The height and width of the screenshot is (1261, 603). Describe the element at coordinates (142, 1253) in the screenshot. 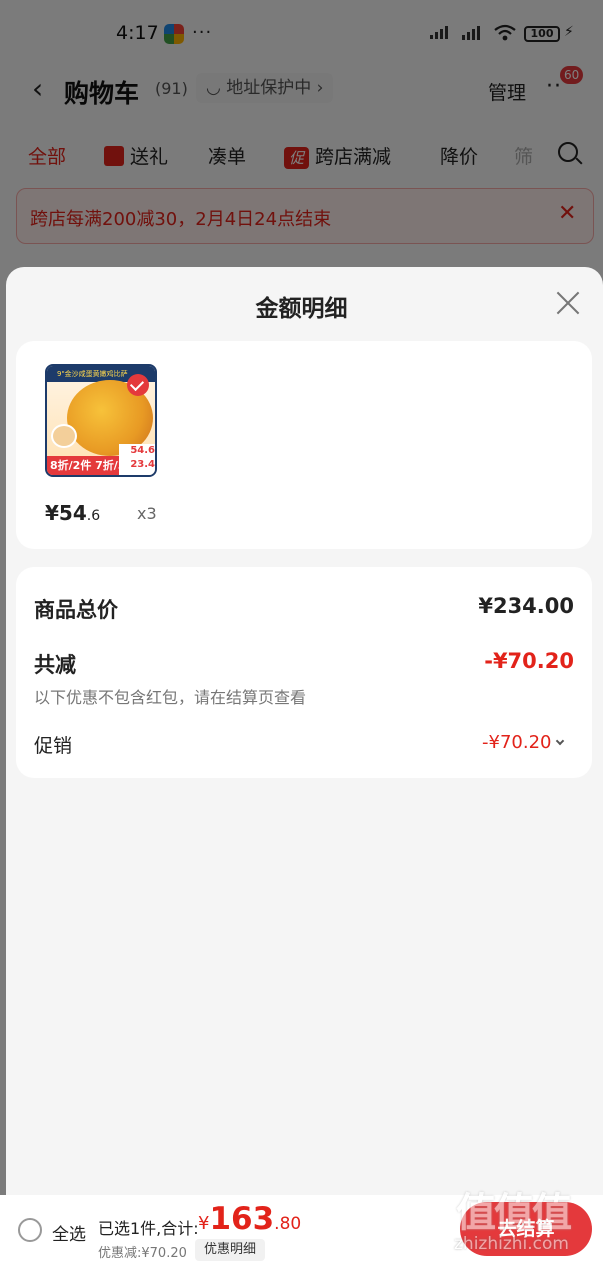

I see `savings-text: 优惠减:¥70.20` at that location.